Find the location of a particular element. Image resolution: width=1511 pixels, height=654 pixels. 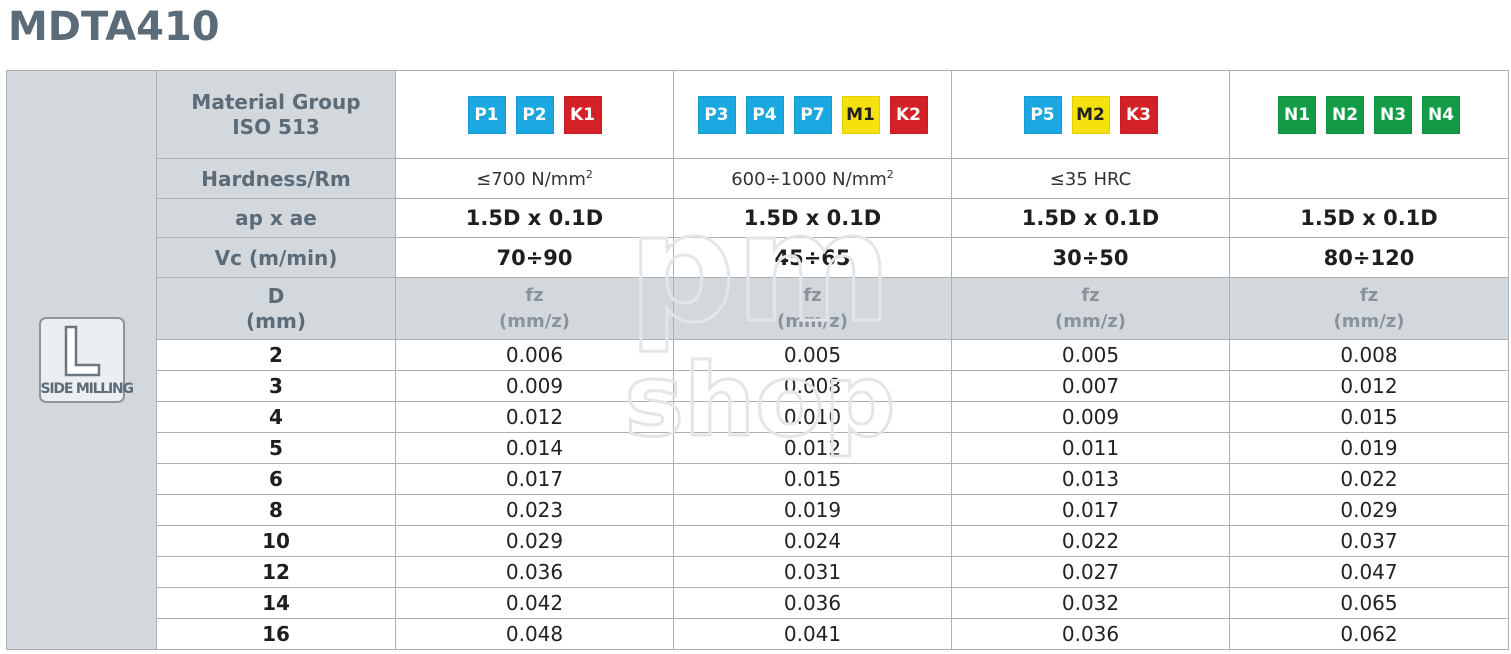

material-group-col-4: N1 N2 N3 N4 is located at coordinates (1369, 114).